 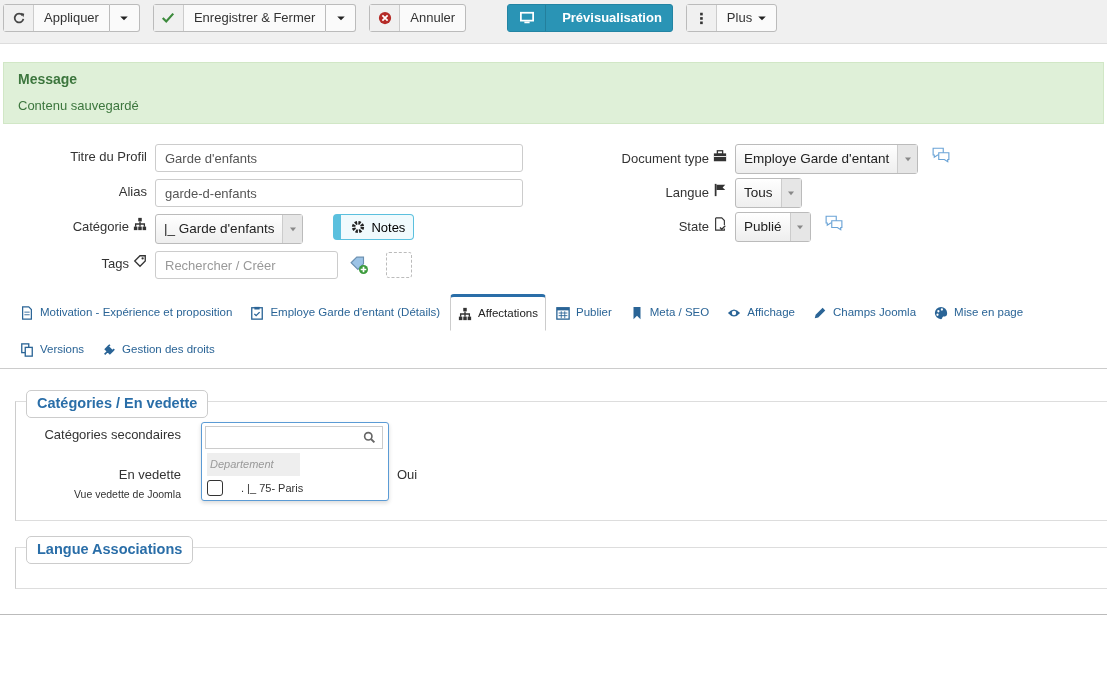 I want to click on search-icon, so click(x=369, y=438).